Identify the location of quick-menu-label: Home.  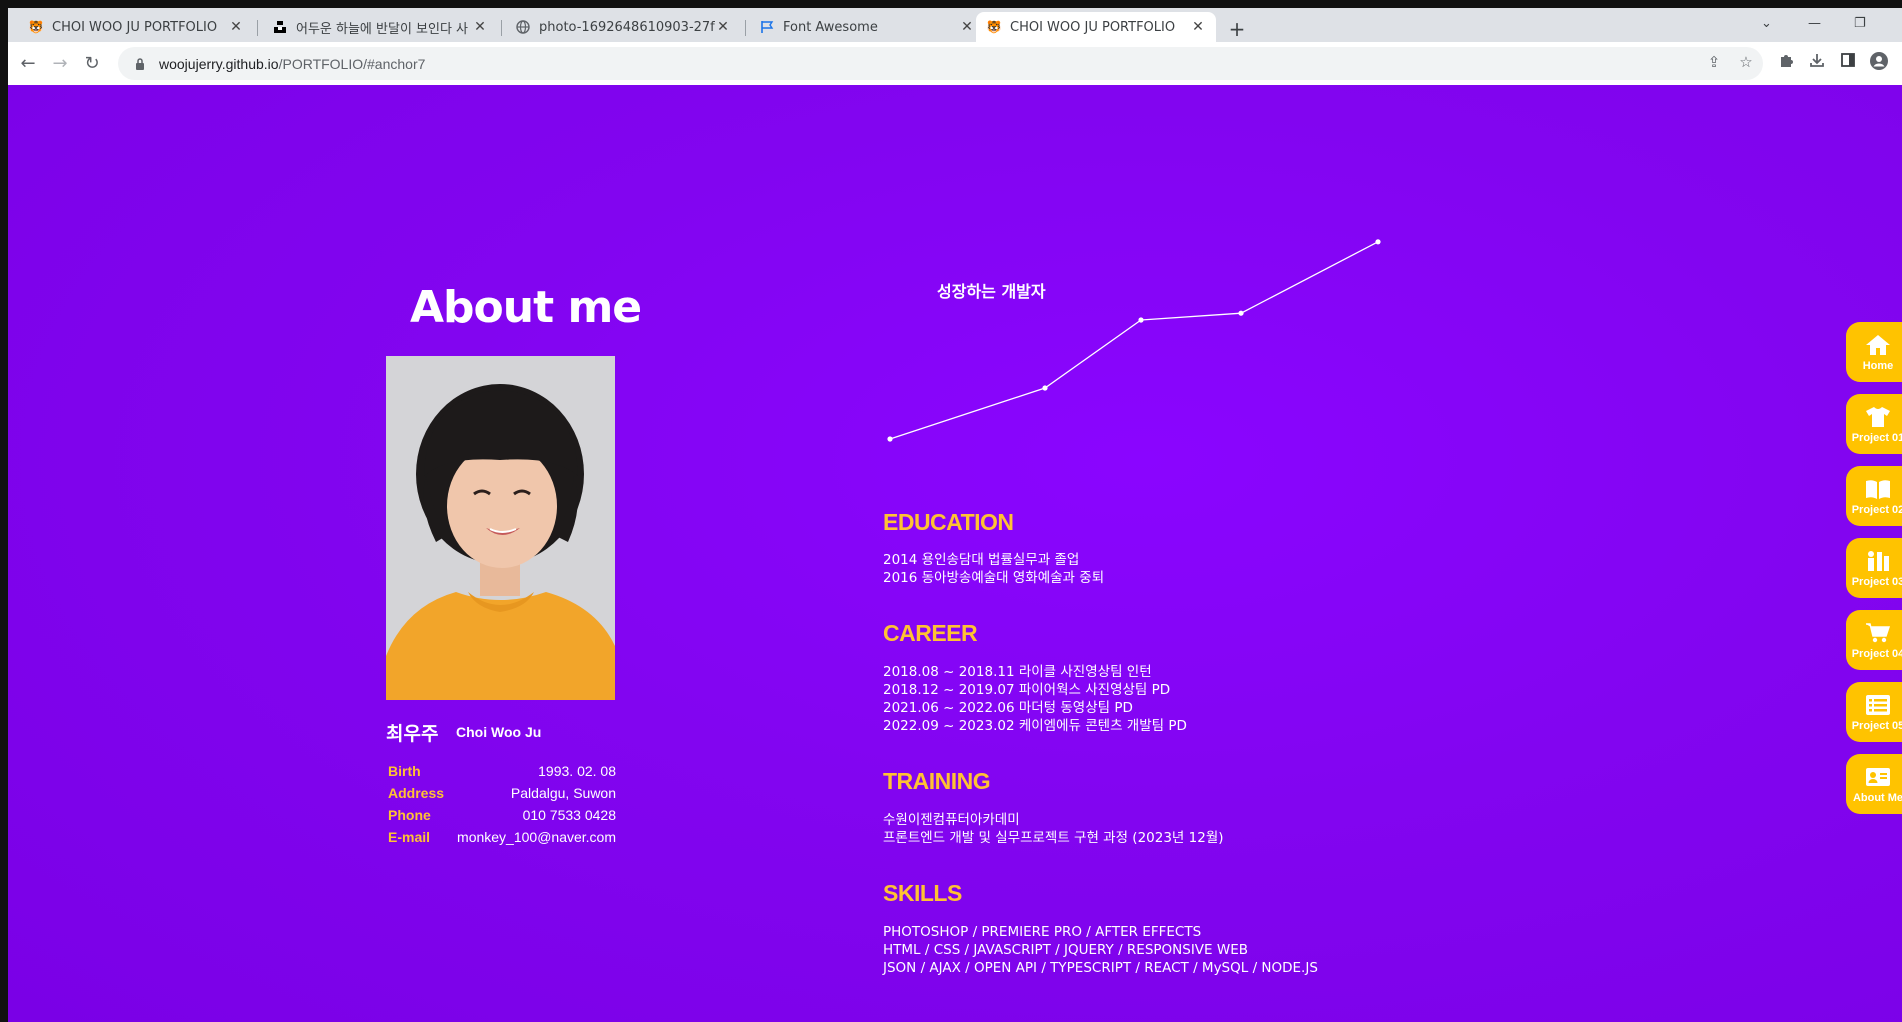
(1878, 366).